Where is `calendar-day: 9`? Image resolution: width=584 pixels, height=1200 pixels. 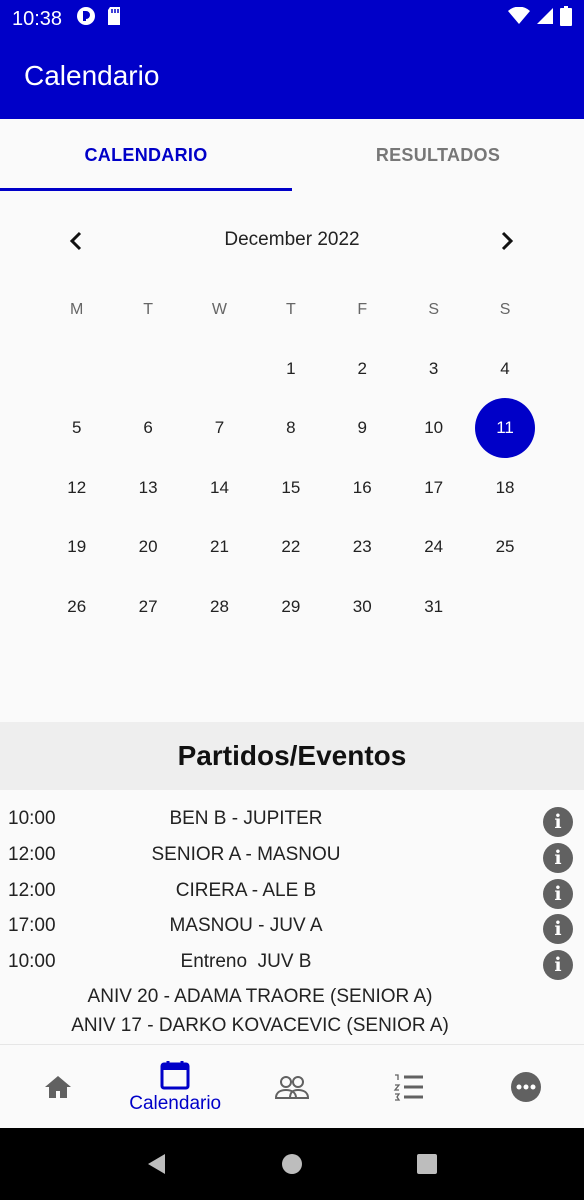 calendar-day: 9 is located at coordinates (362, 429).